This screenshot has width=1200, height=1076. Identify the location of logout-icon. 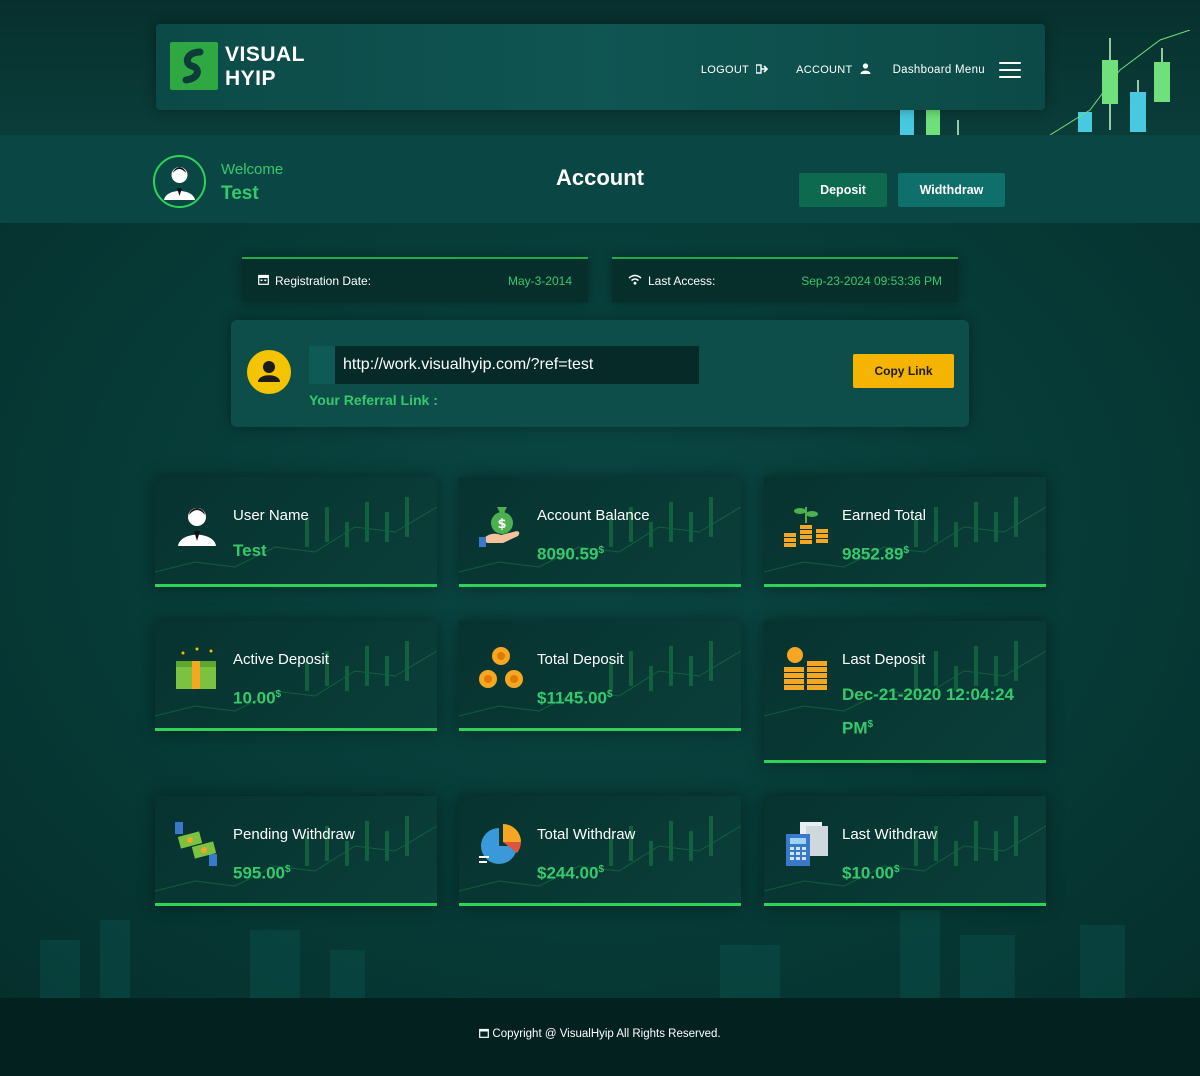
(762, 70).